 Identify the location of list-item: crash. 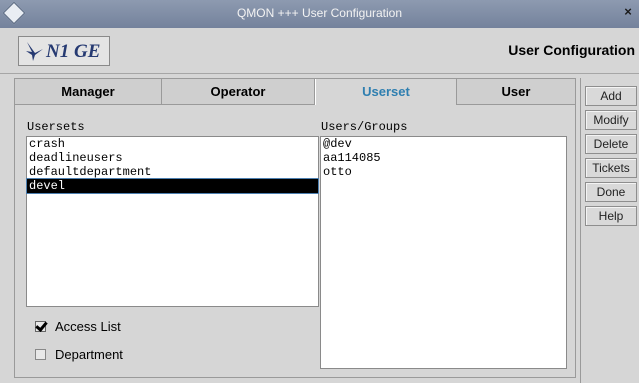
(172, 144).